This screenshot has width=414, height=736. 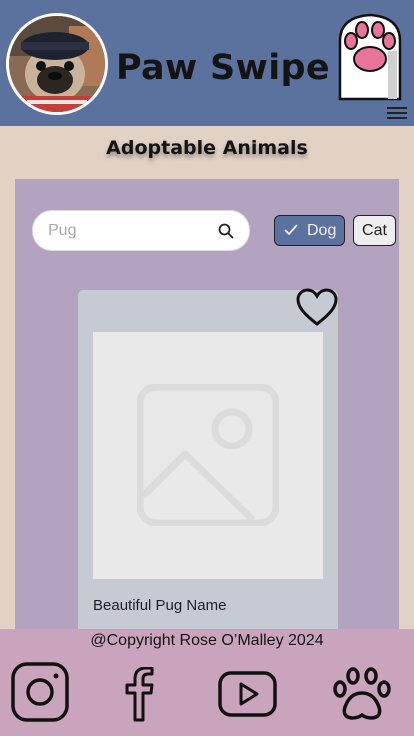 What do you see at coordinates (207, 640) in the screenshot?
I see `copyright-text: @Copyright Rose O’Malley 2024` at bounding box center [207, 640].